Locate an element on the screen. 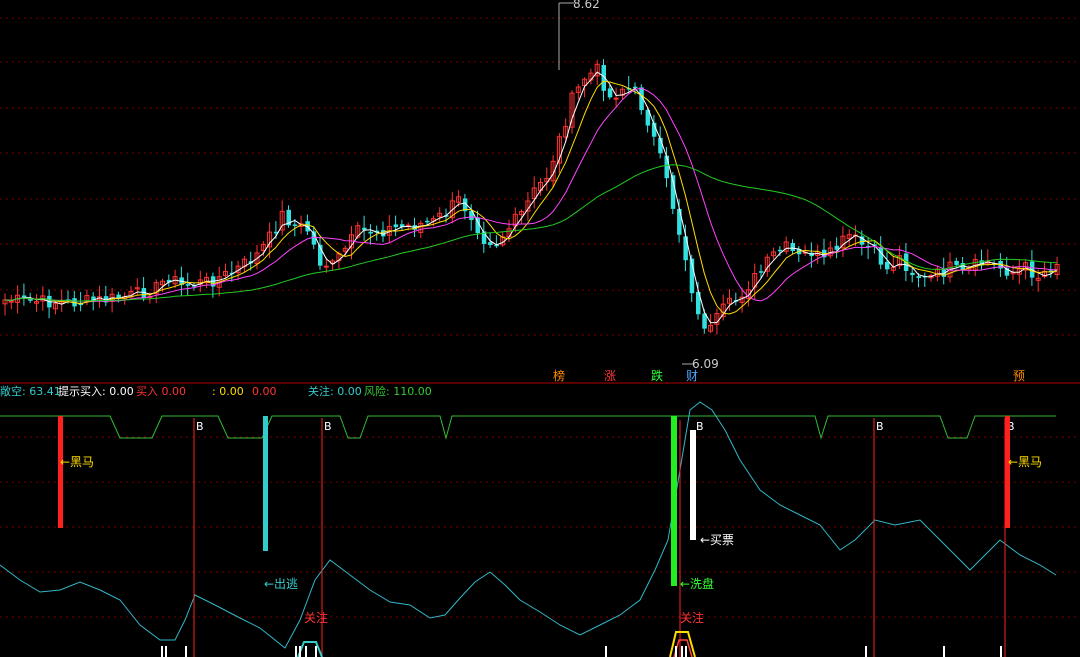 This screenshot has width=1080, height=657. indicator-label: 敞空: 63.41 is located at coordinates (30, 391).